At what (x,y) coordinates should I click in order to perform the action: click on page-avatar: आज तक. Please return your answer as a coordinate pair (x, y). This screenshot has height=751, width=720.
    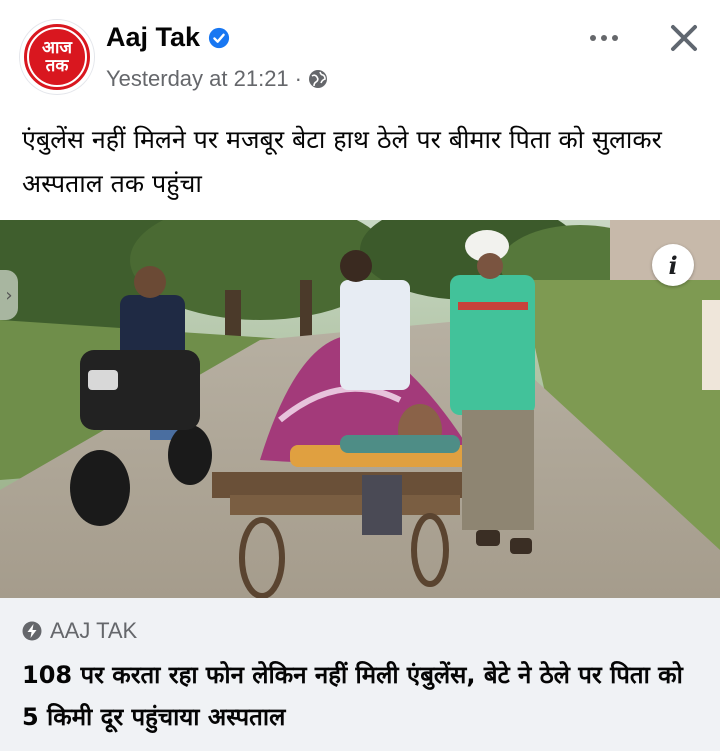
    Looking at the image, I should click on (57, 57).